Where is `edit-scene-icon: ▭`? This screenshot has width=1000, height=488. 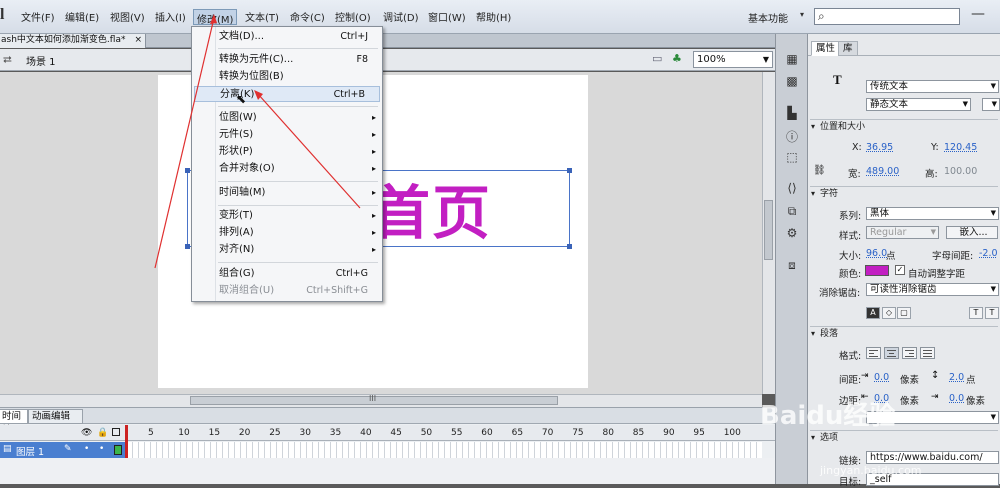
edit-scene-icon: ▭ is located at coordinates (657, 58).